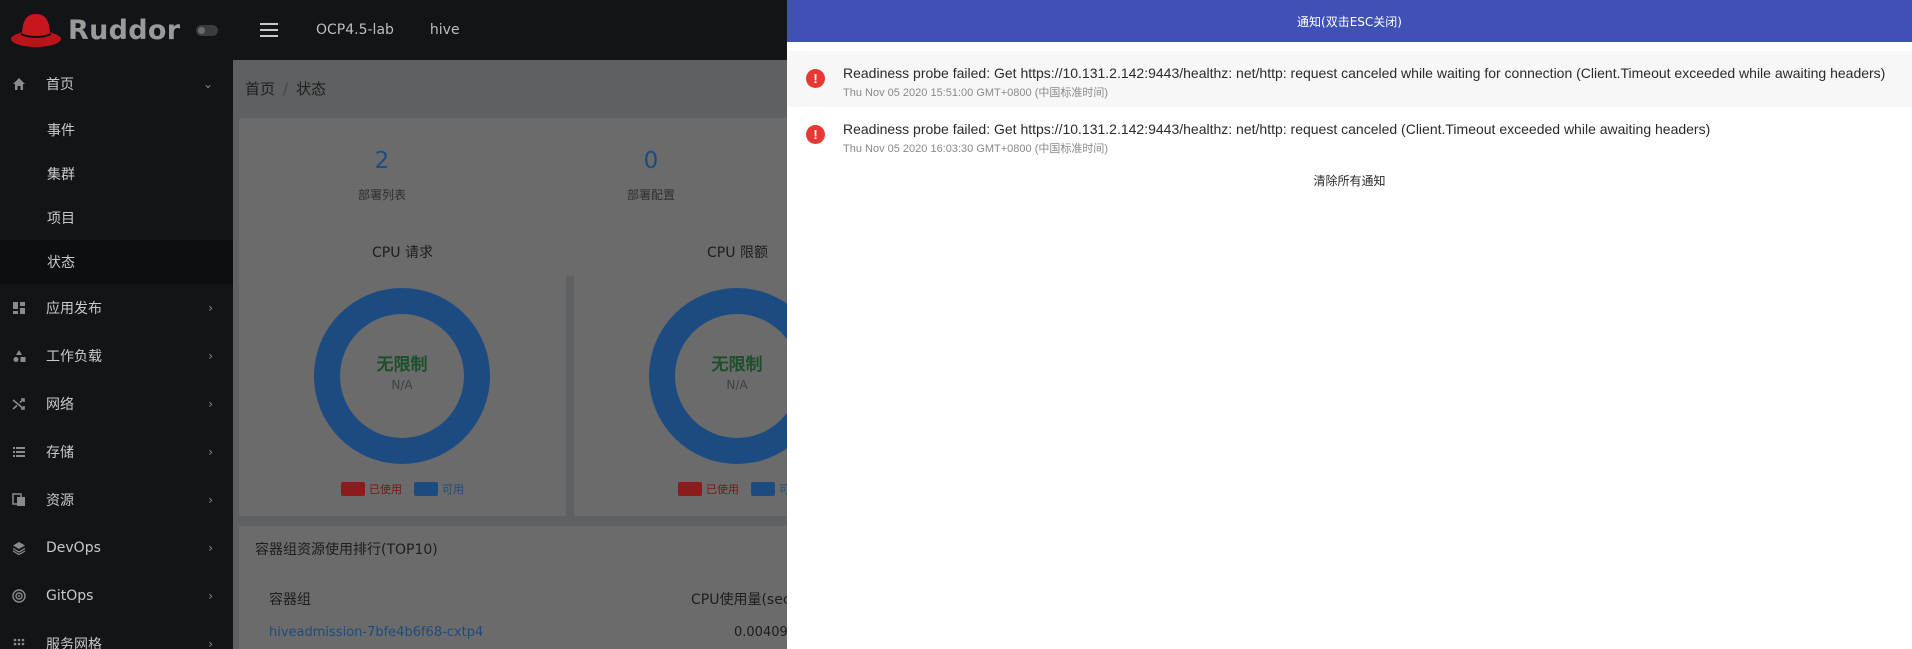 Image resolution: width=1912 pixels, height=649 pixels. Describe the element at coordinates (402, 376) in the screenshot. I see `donut-ring` at that location.